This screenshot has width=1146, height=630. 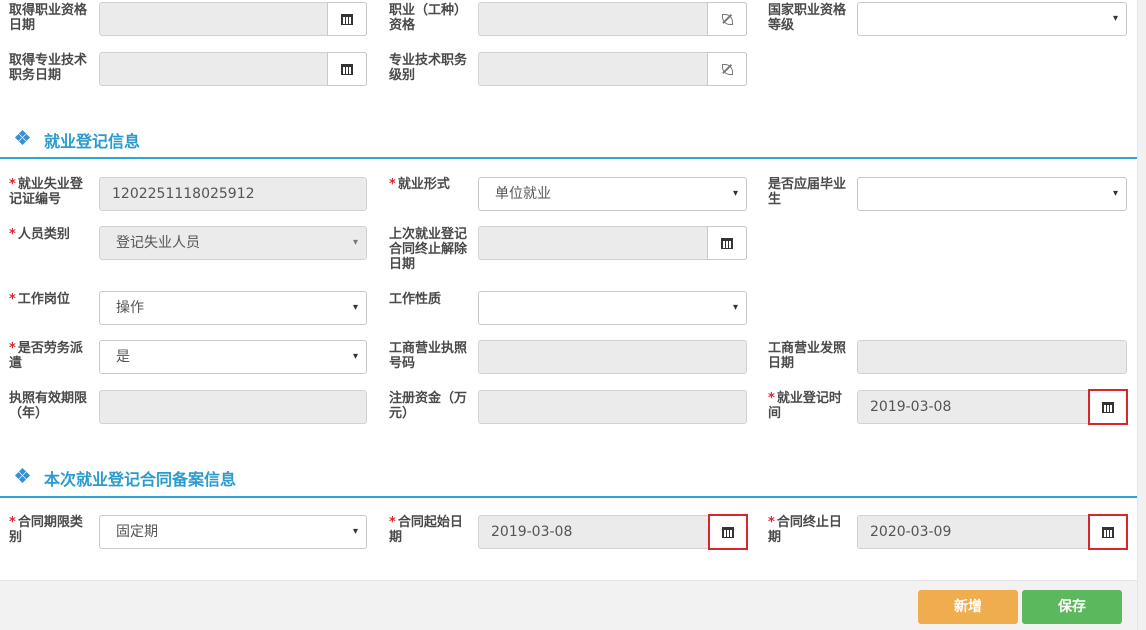 What do you see at coordinates (233, 69) in the screenshot?
I see `title-date-field` at bounding box center [233, 69].